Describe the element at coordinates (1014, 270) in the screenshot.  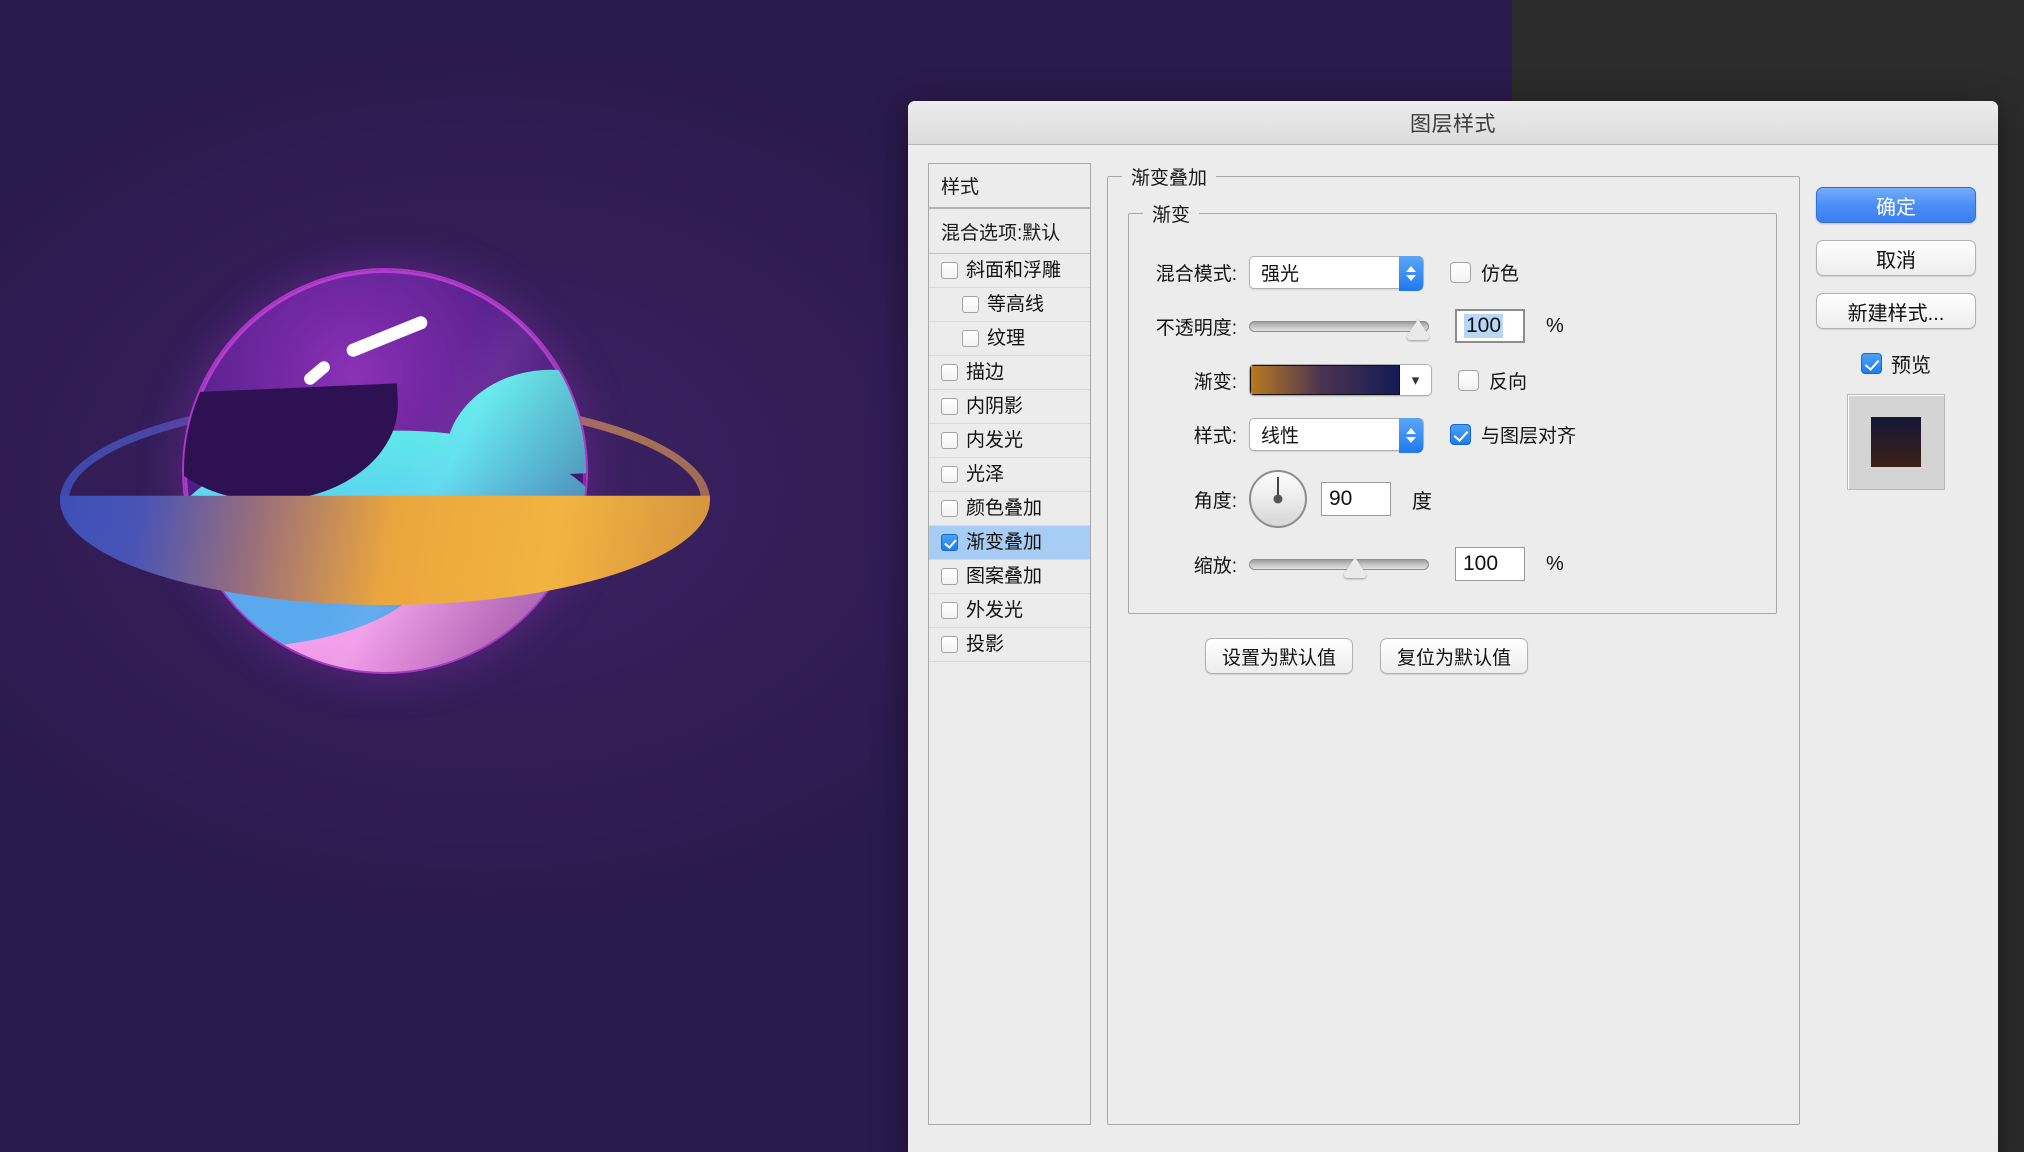
I see `sidebar-item-label: 斜面和浮雕` at that location.